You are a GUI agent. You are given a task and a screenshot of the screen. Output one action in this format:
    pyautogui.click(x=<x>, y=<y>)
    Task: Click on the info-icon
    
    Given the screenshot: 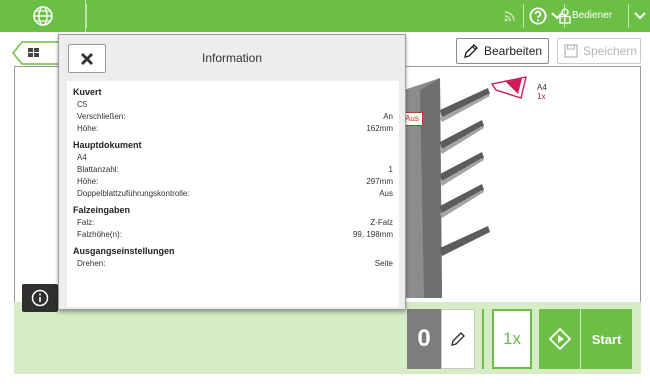 What is the action you would take?
    pyautogui.click(x=40, y=298)
    